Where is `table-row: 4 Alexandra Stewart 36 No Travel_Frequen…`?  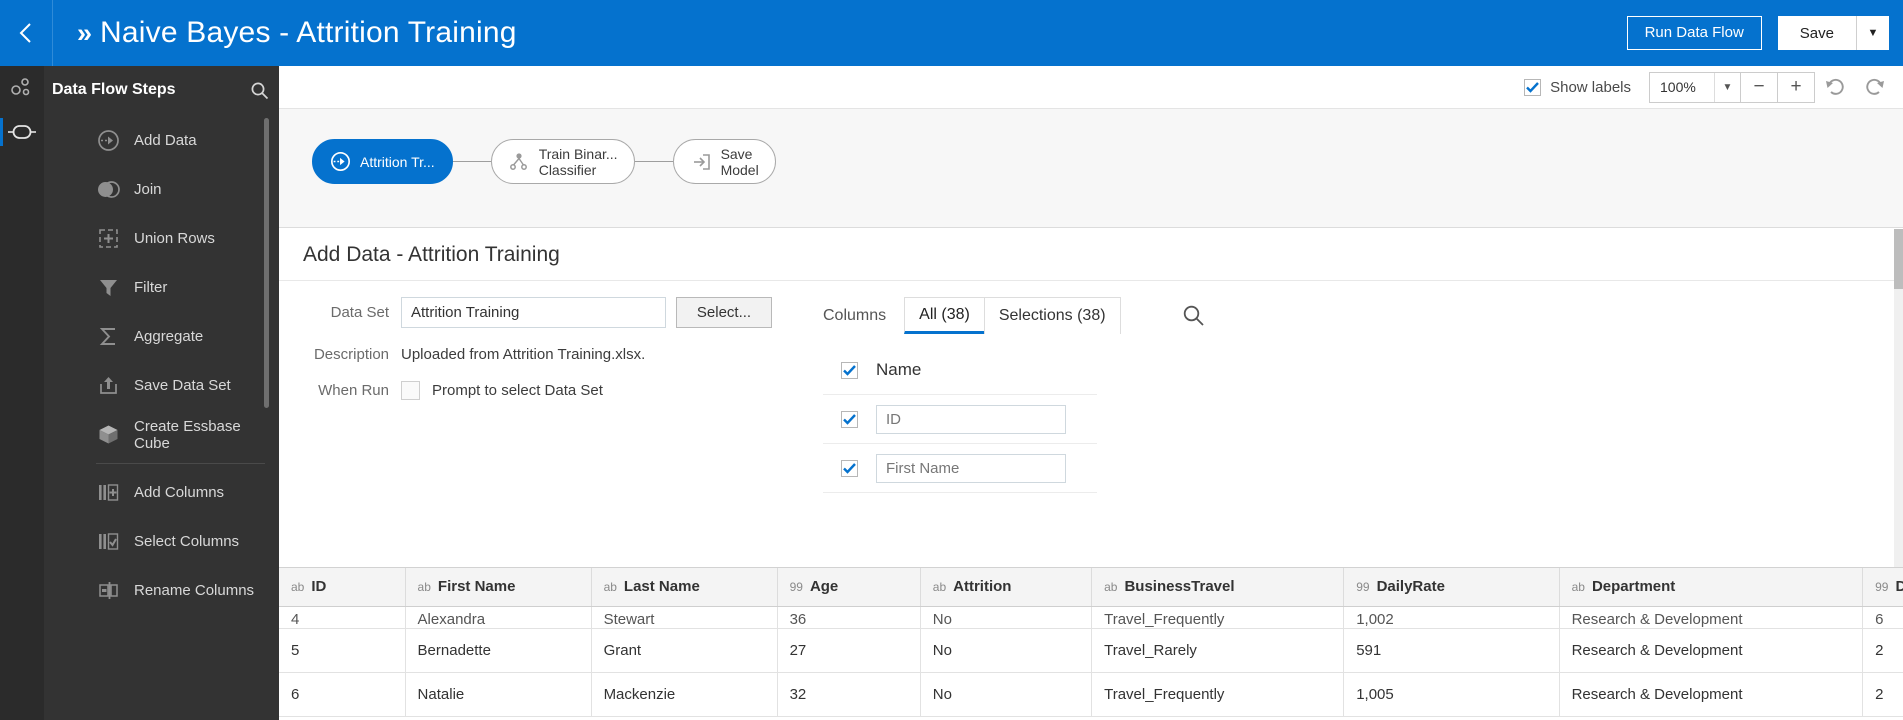
table-row: 4 Alexandra Stewart 36 No Travel_Frequen… is located at coordinates (1091, 617).